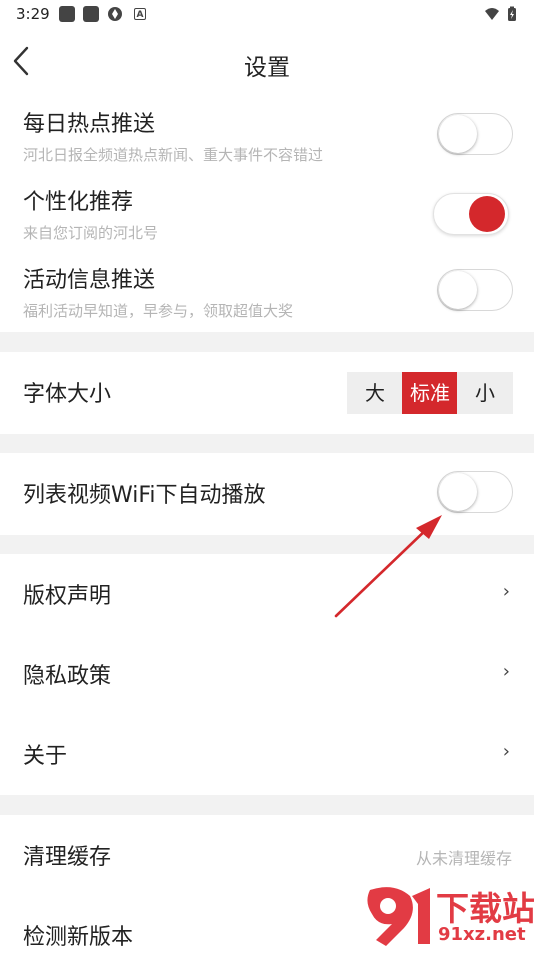  I want to click on setting-row-personalized-recommend: 个性化推荐 来自您订阅的河北号, so click(267, 213).